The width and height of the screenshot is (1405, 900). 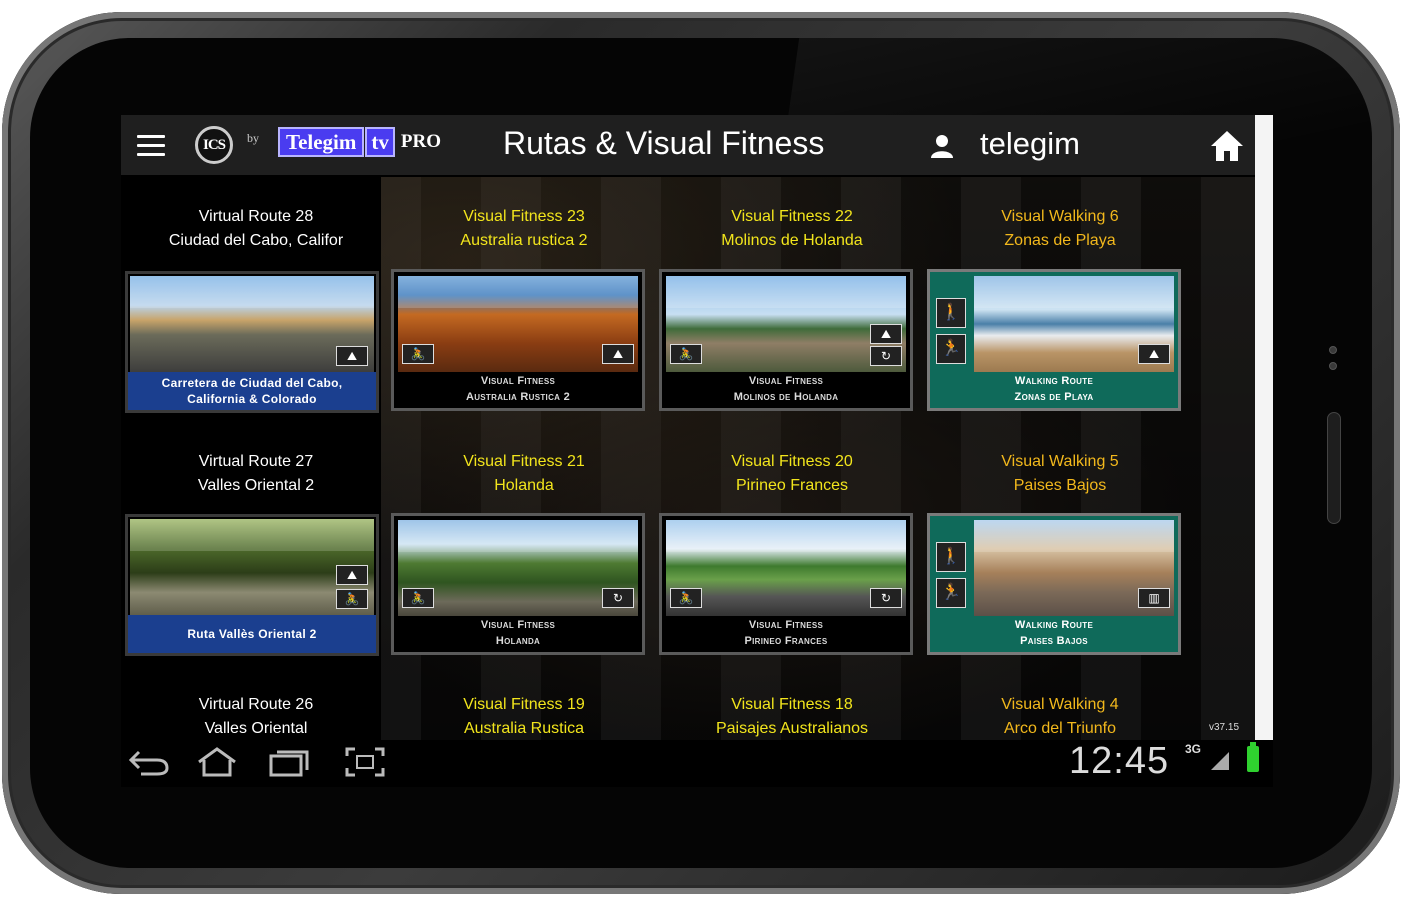 What do you see at coordinates (524, 485) in the screenshot?
I see `caption-subtitle: Holanda` at bounding box center [524, 485].